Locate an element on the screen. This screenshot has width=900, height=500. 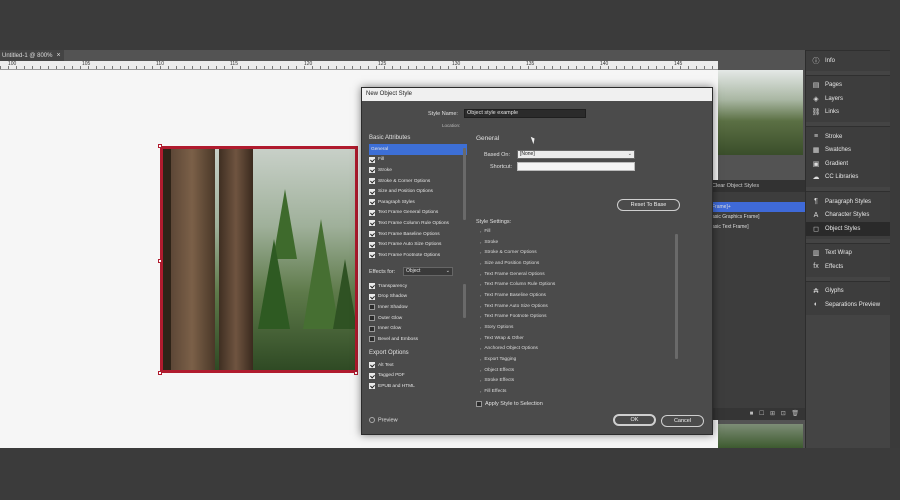
basic-attribute-item: General is located at coordinates (418, 149).